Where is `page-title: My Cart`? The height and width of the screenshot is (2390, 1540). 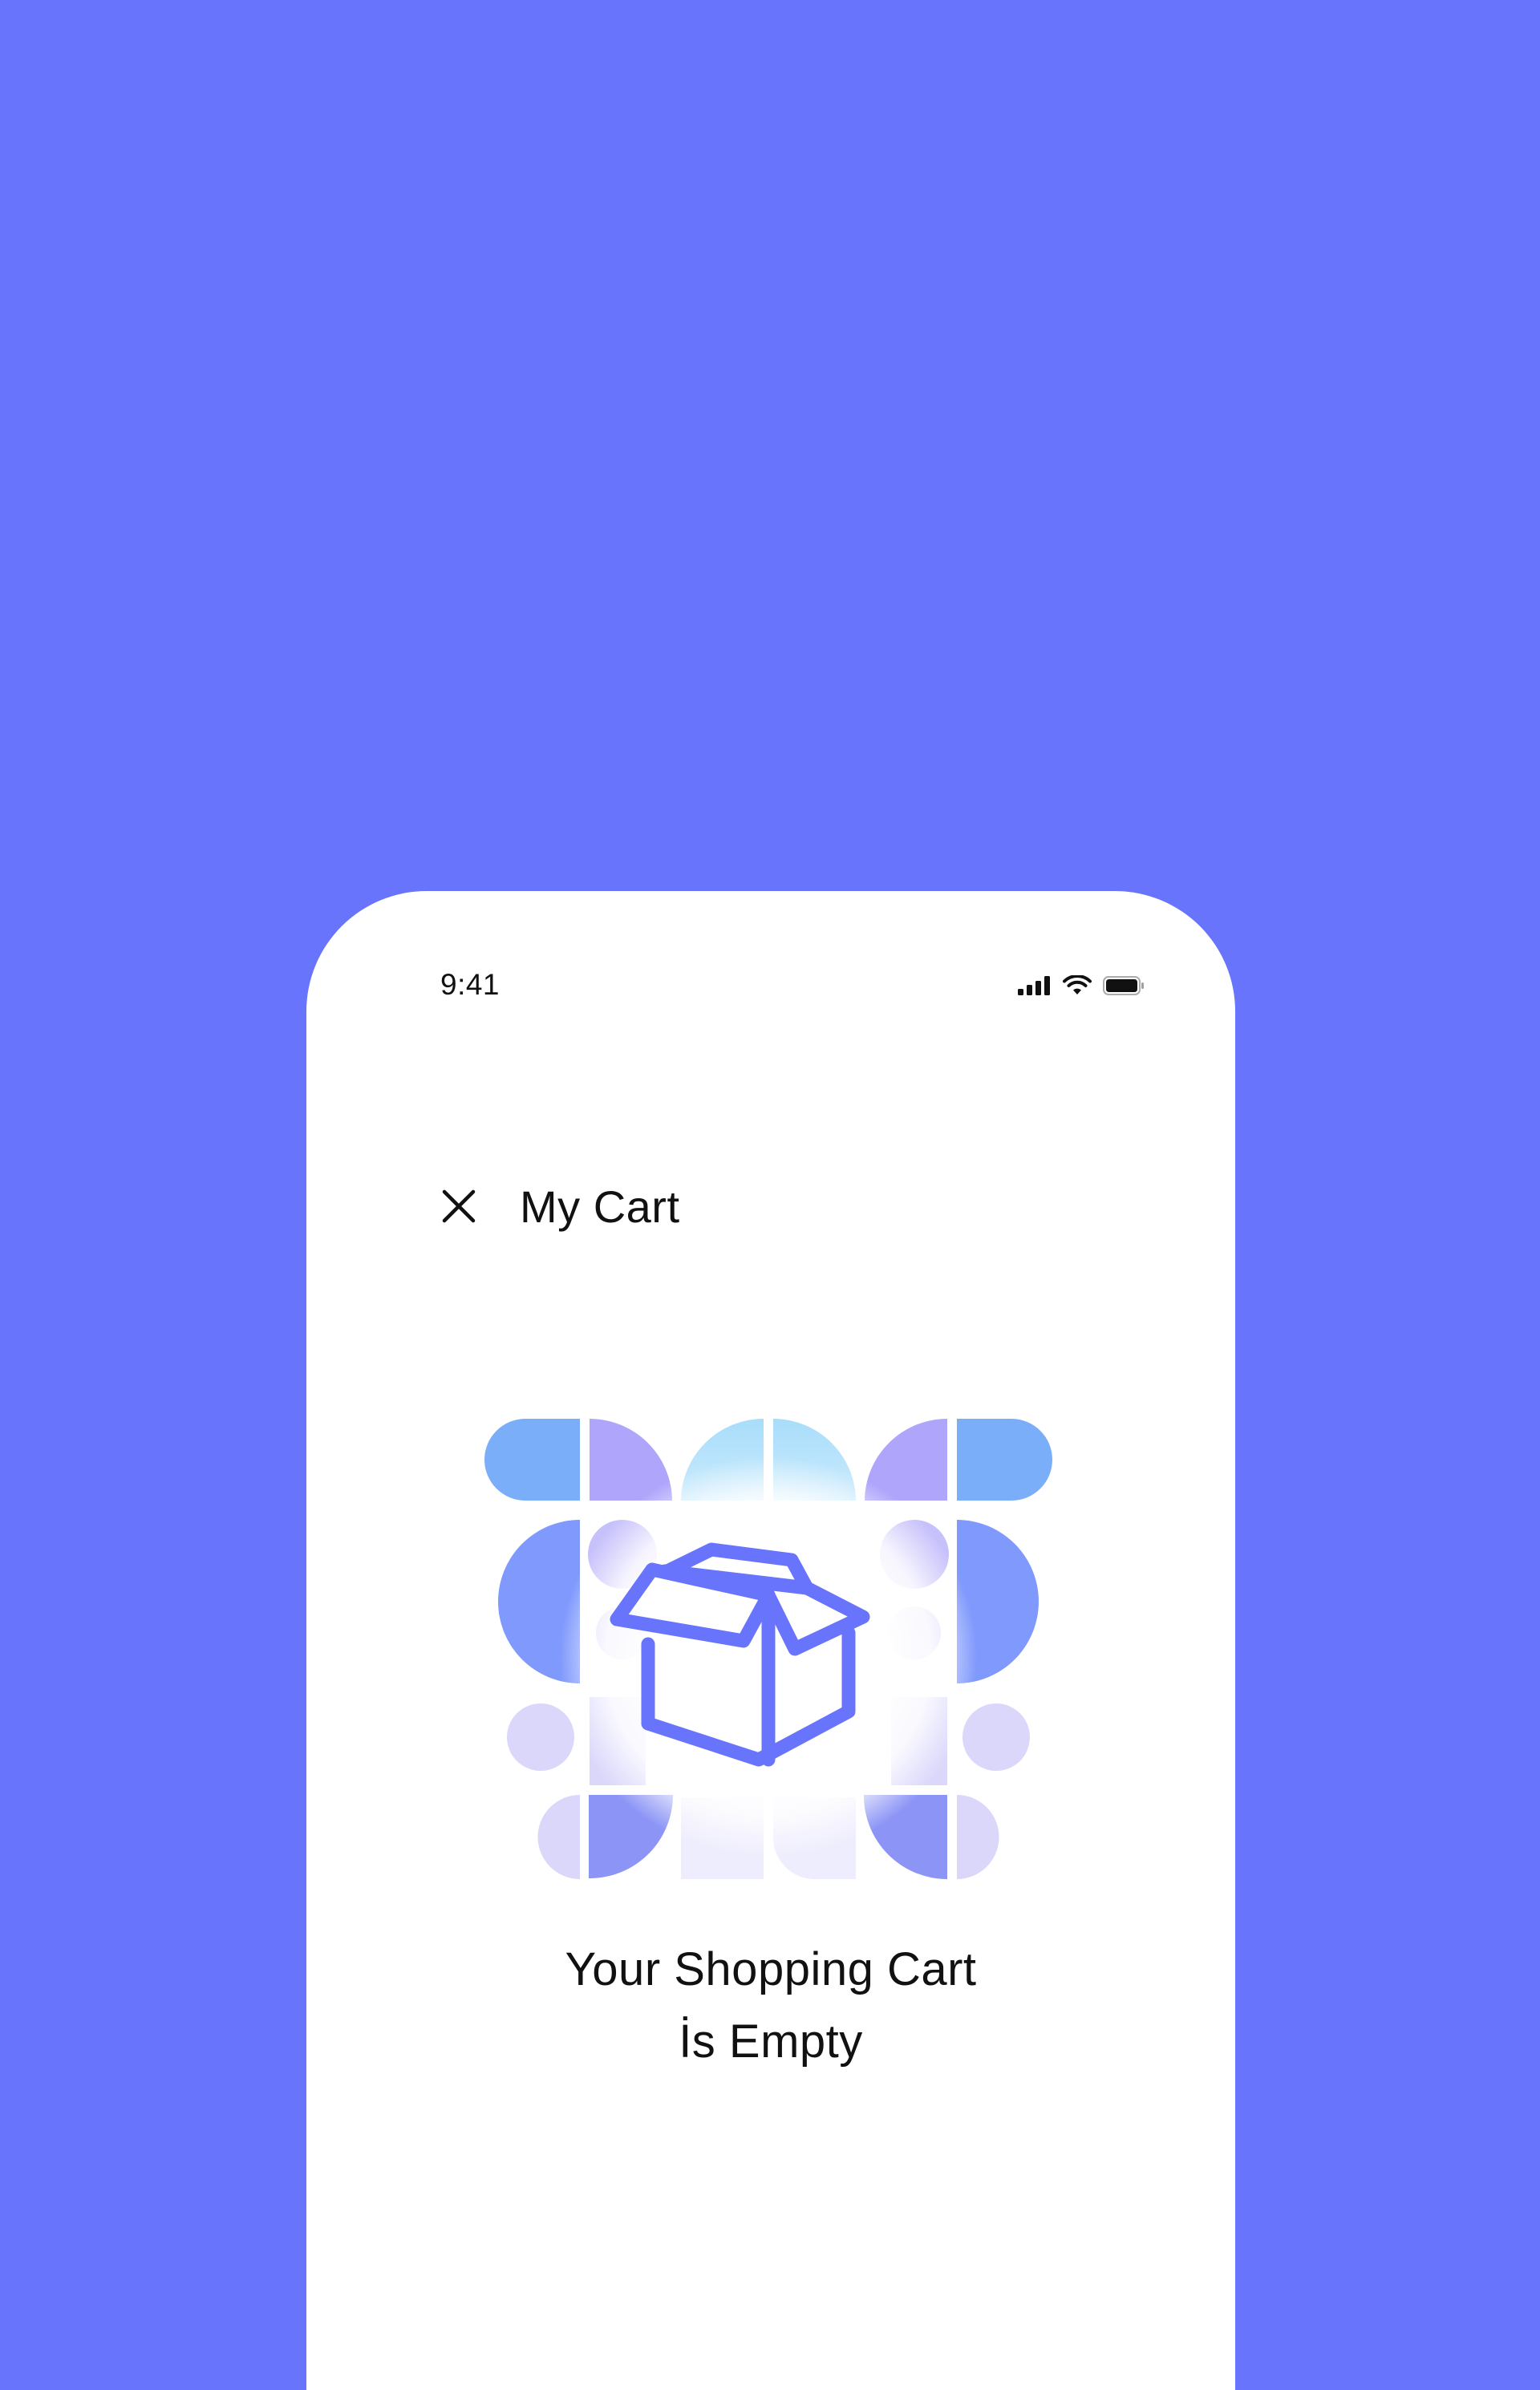 page-title: My Cart is located at coordinates (600, 1206).